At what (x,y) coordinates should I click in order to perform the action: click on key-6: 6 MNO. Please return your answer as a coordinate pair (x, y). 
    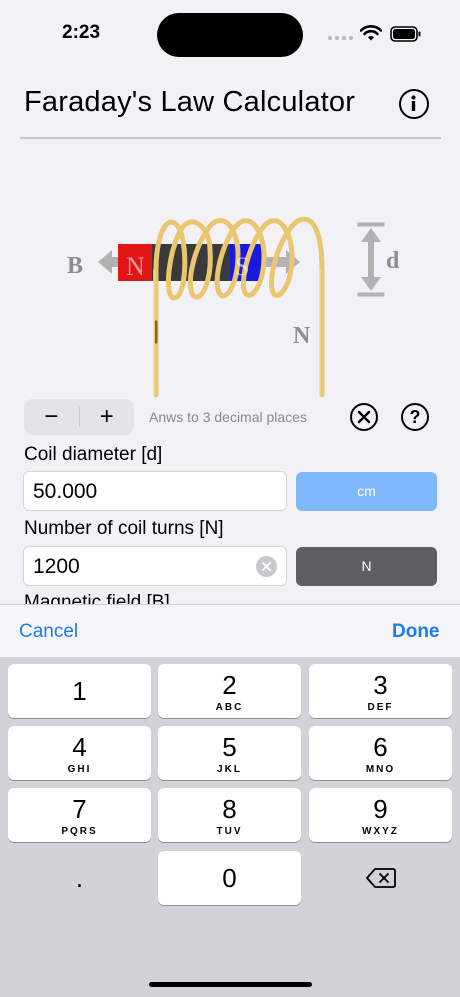
    Looking at the image, I should click on (380, 753).